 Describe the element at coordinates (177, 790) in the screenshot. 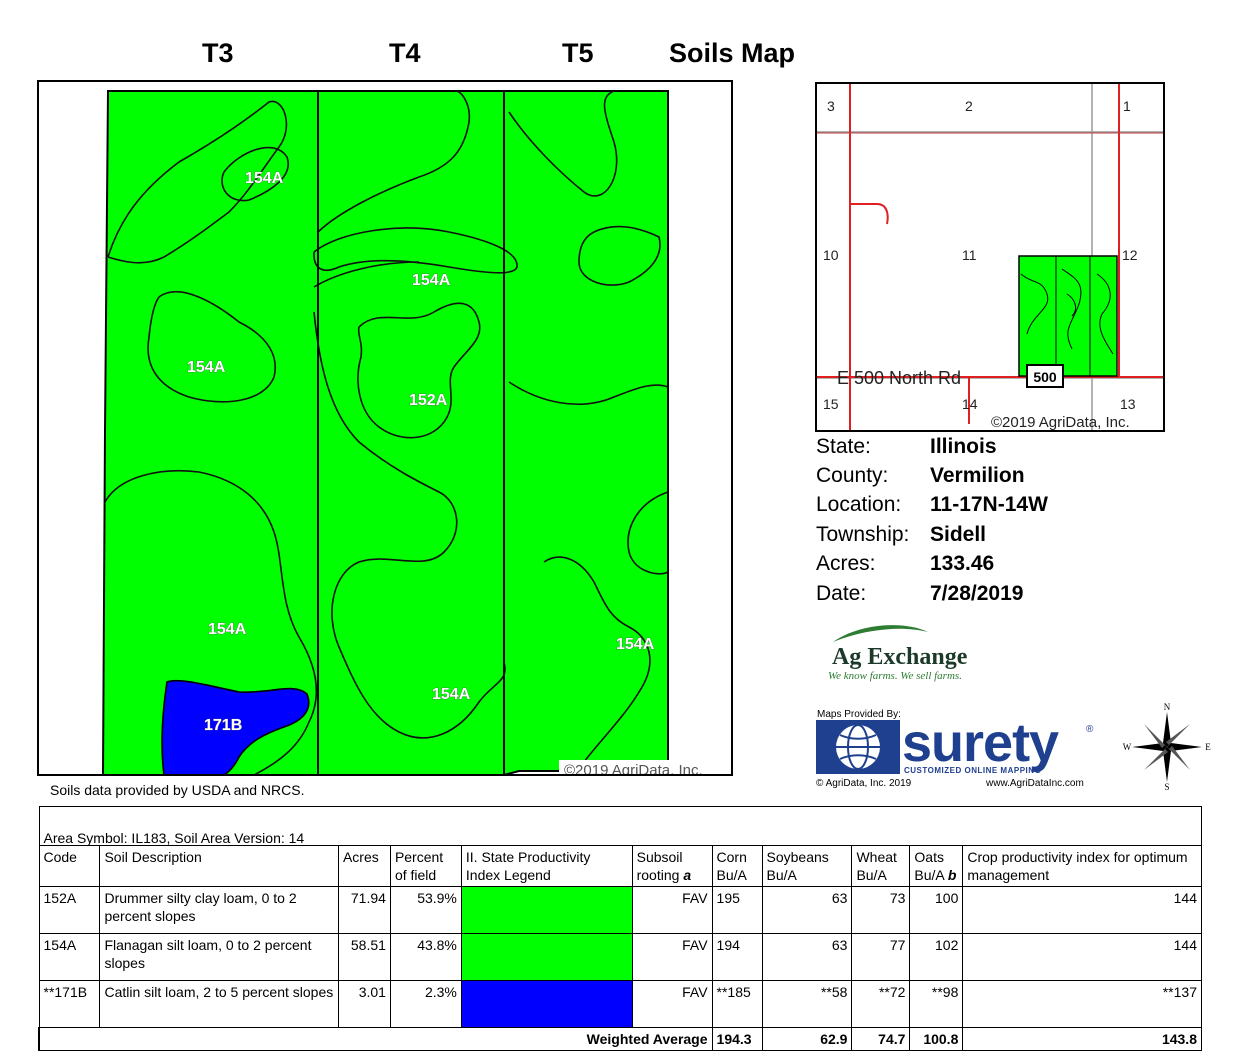

I see `soil-data-source: Soils data provided by USDA and NRCS.` at that location.